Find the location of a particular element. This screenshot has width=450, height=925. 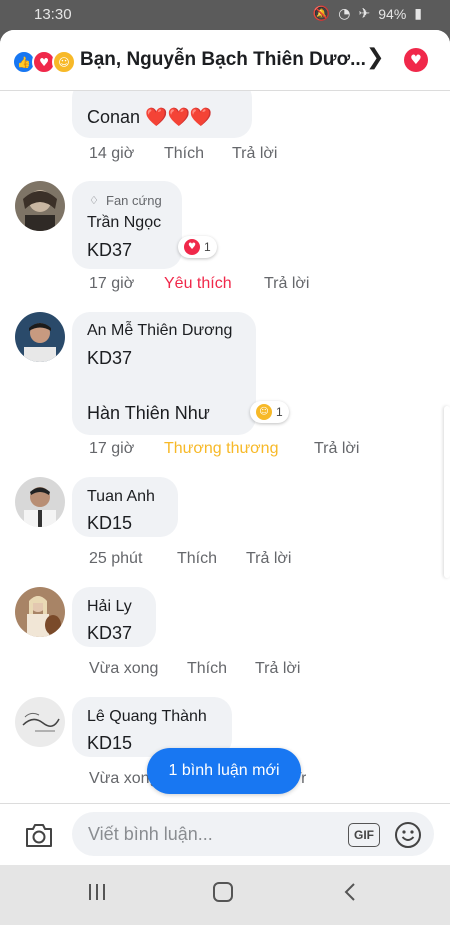

reaction-summary: ☺ 1 is located at coordinates (269, 412).